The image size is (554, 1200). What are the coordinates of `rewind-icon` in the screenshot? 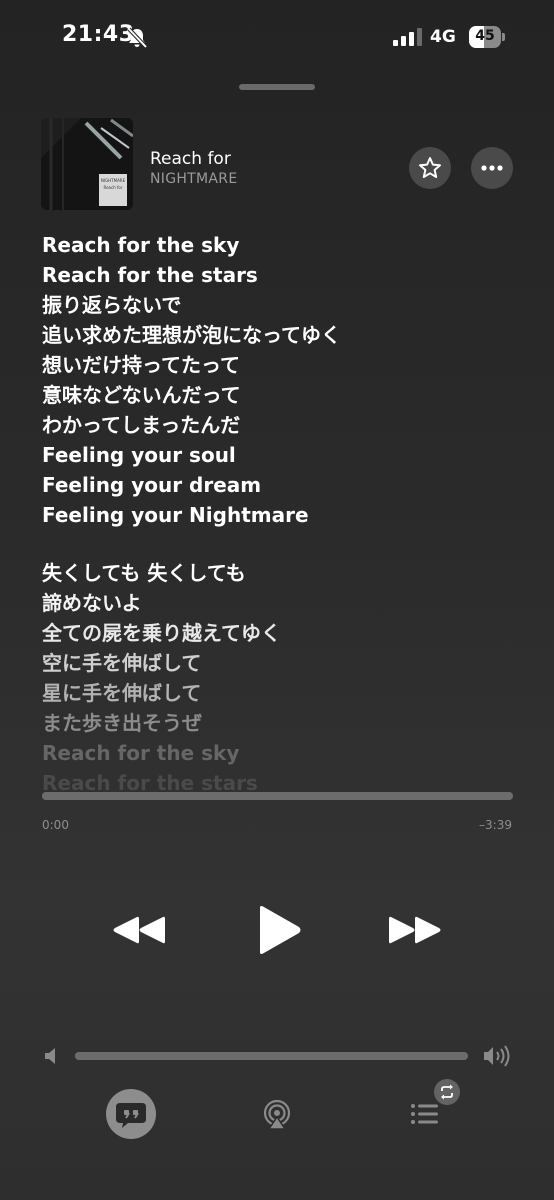 It's located at (139, 930).